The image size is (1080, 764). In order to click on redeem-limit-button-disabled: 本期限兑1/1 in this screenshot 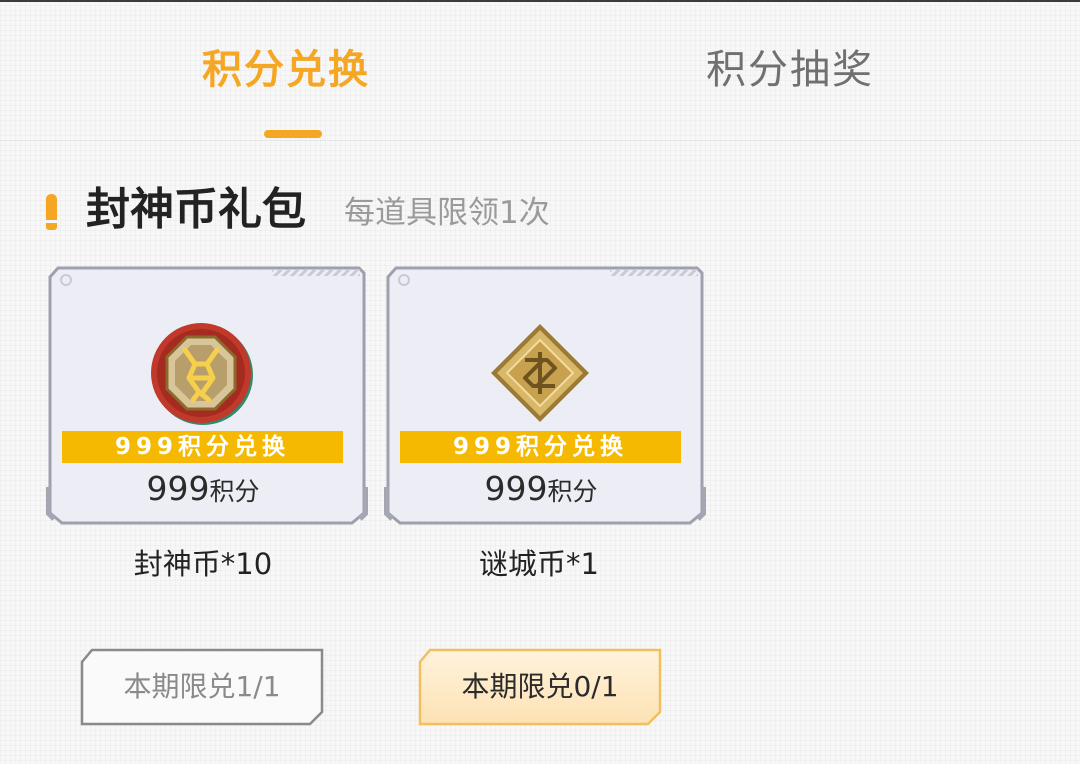, I will do `click(202, 687)`.